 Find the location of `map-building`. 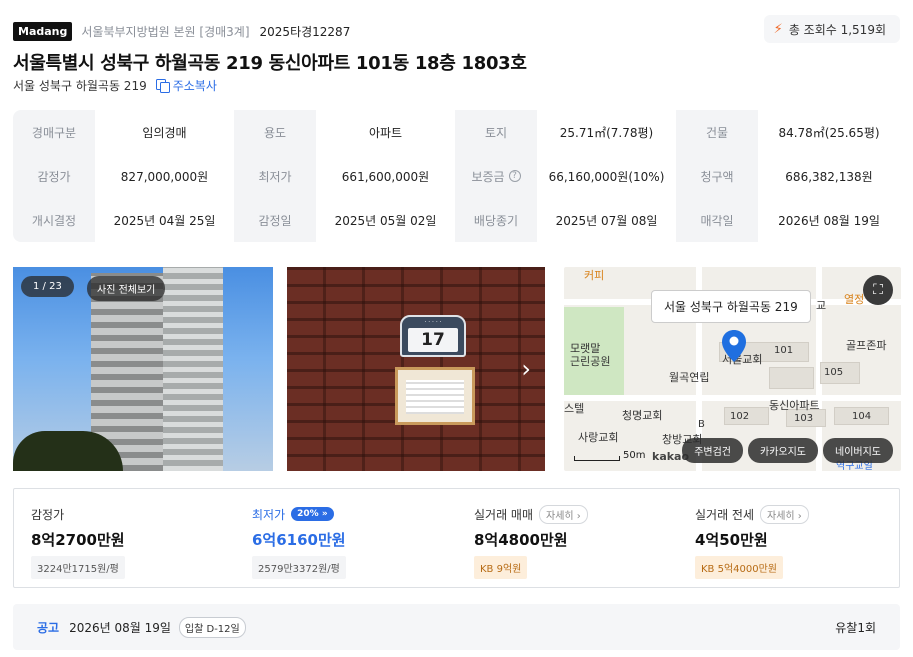

map-building is located at coordinates (791, 378).